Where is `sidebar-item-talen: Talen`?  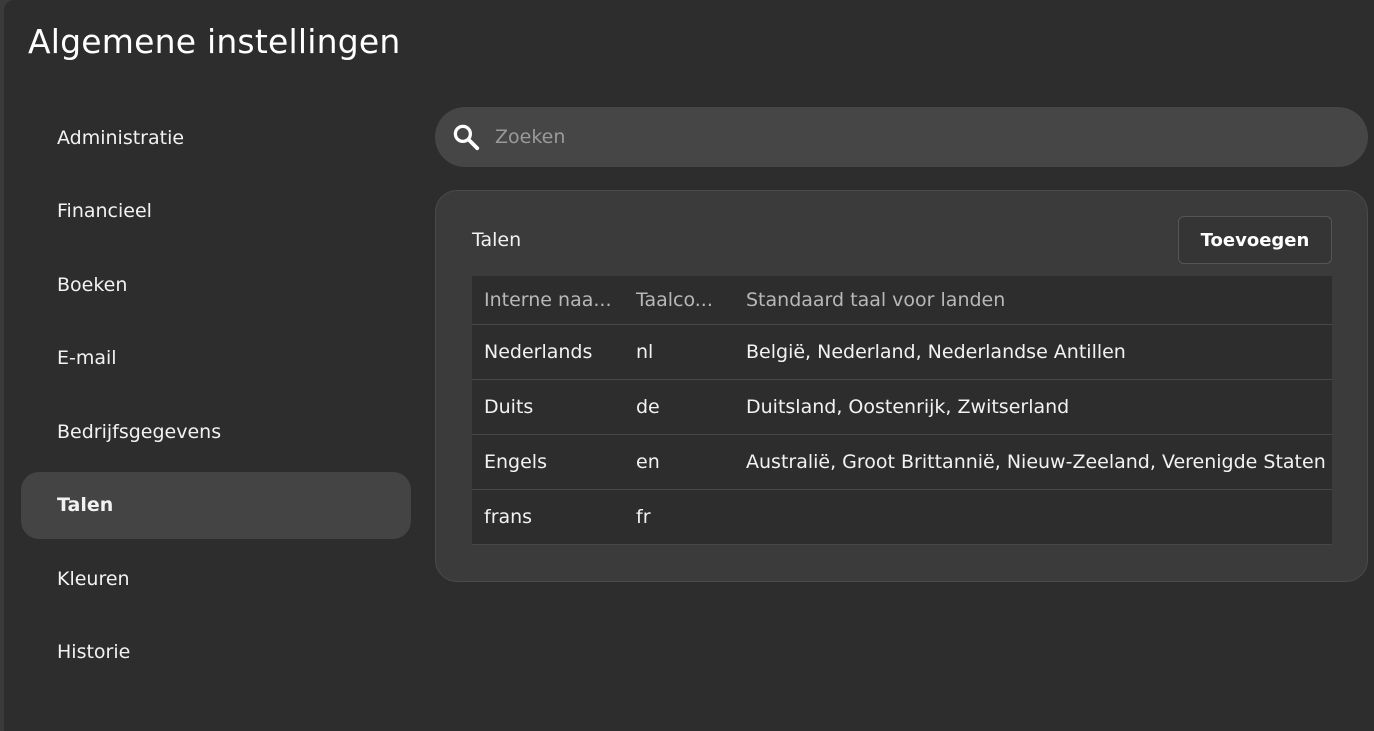
sidebar-item-talen: Talen is located at coordinates (216, 505).